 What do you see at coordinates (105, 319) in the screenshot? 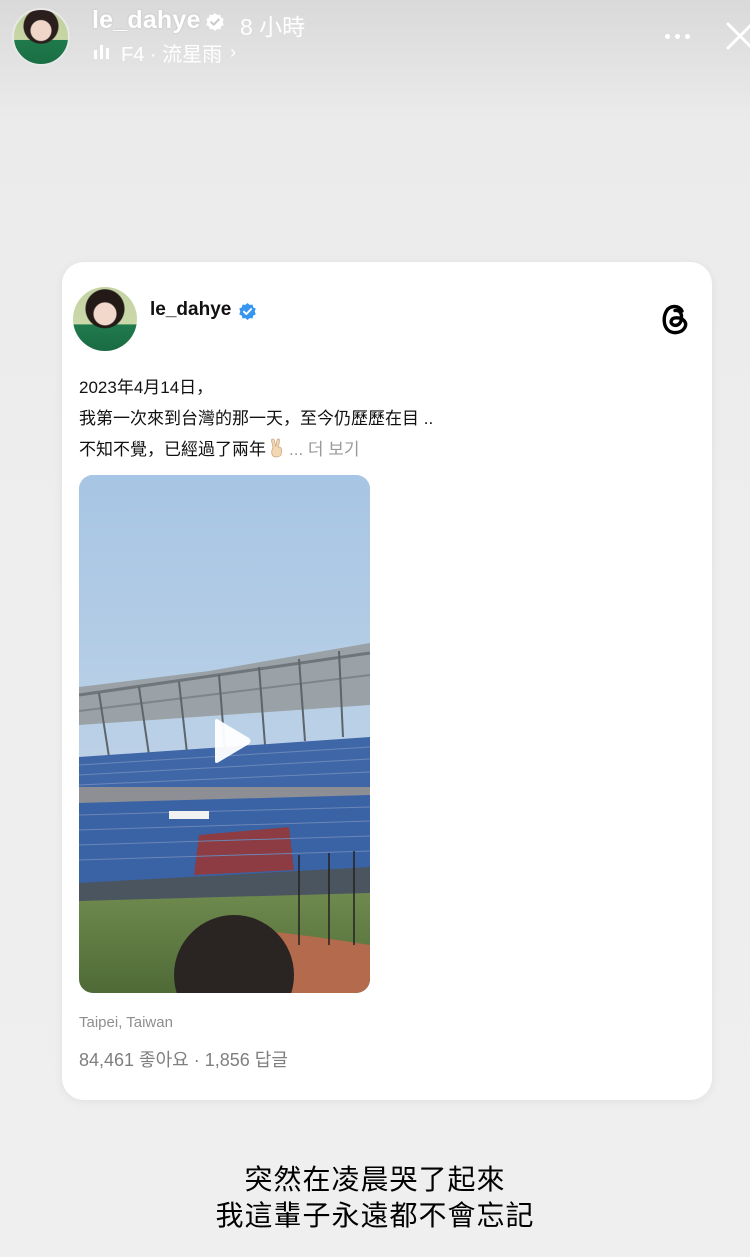
I see `post-avatar` at bounding box center [105, 319].